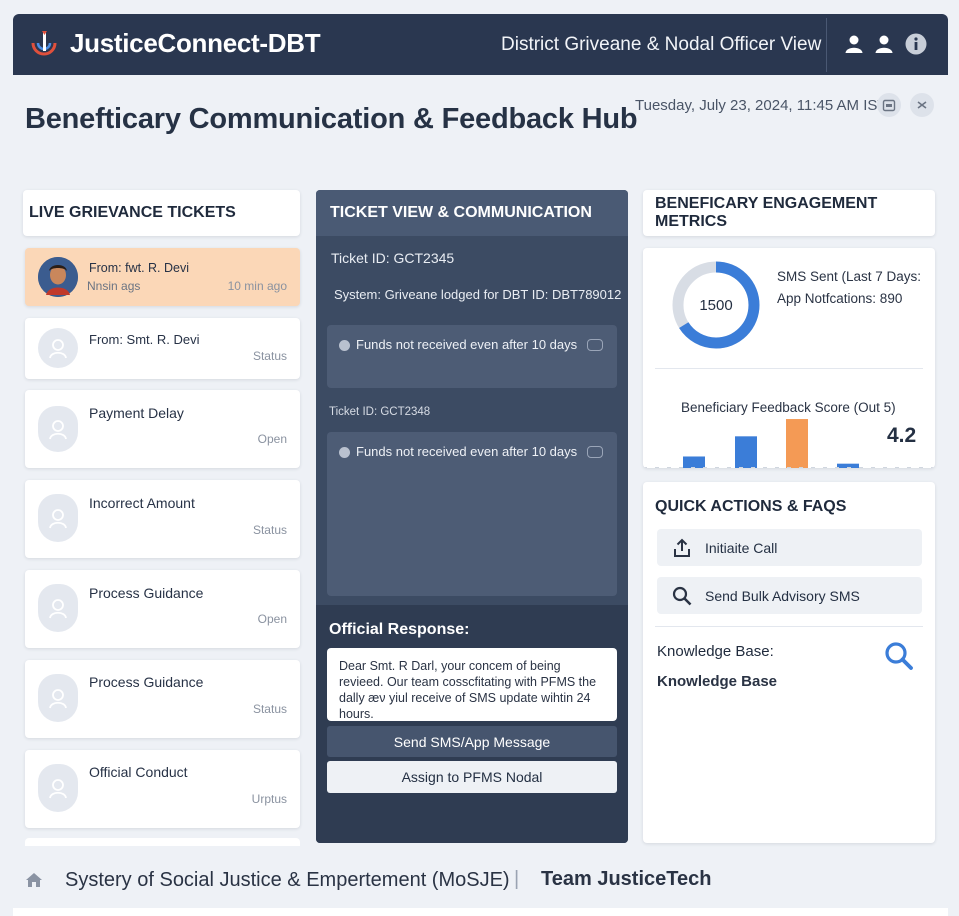 The width and height of the screenshot is (959, 916). Describe the element at coordinates (138, 772) in the screenshot. I see `ticket-title: Official Conduct` at that location.